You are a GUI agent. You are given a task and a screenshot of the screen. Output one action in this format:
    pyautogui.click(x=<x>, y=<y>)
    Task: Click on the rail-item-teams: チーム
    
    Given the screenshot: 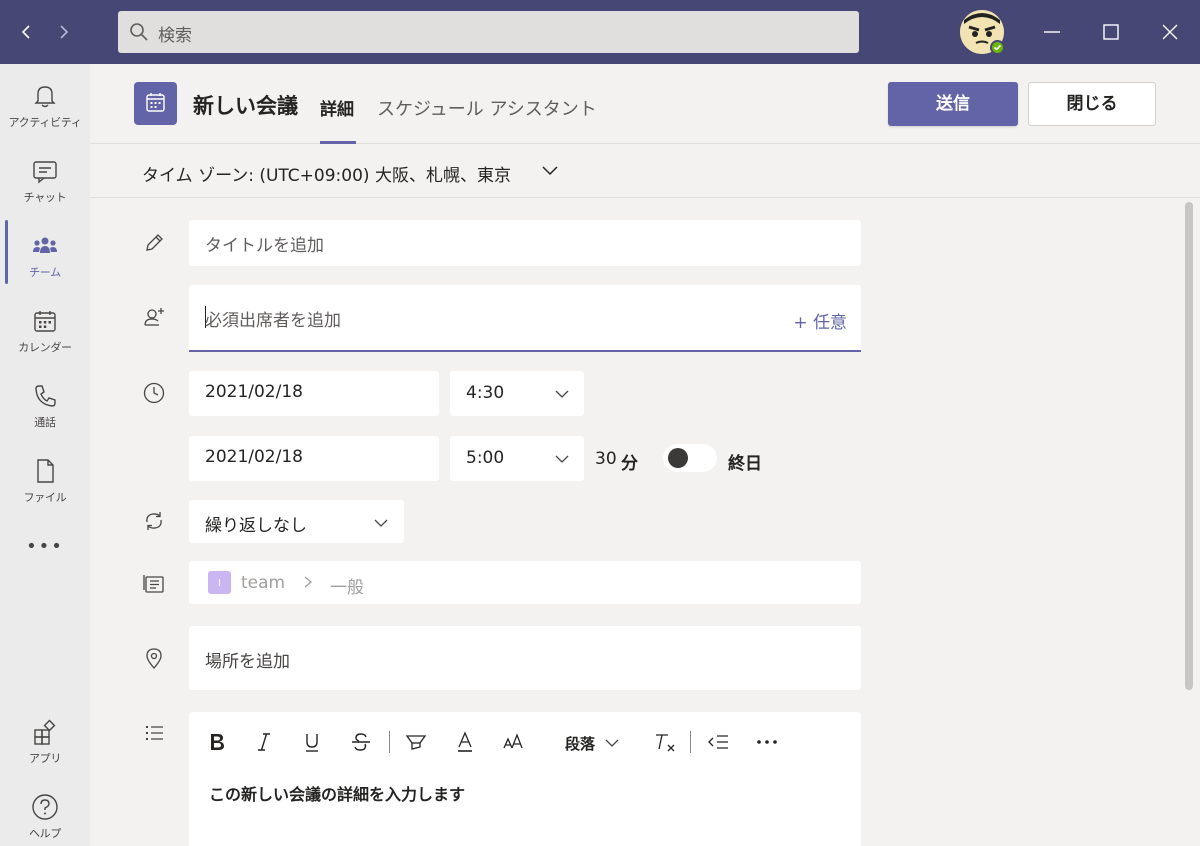 What is the action you would take?
    pyautogui.click(x=45, y=257)
    